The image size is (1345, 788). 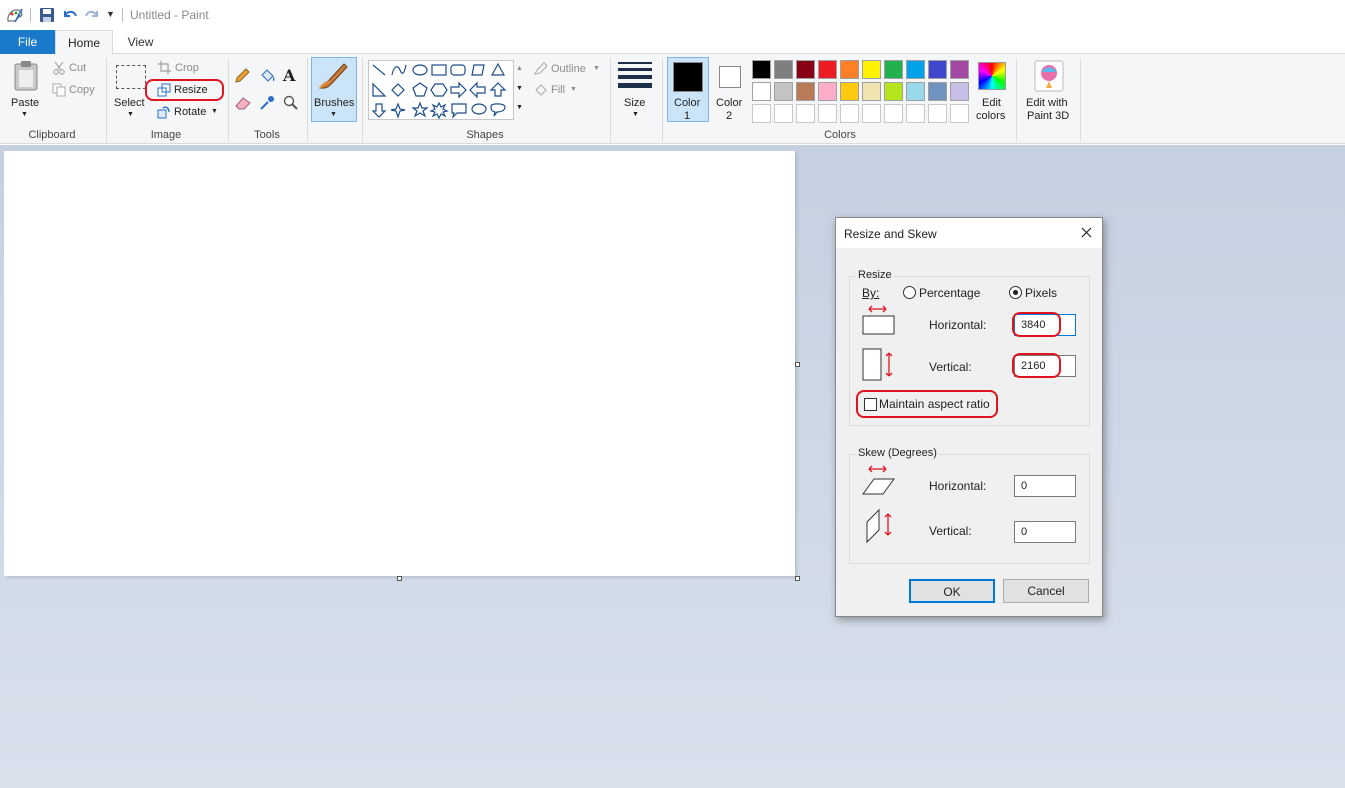 I want to click on window-title: Untitled - Paint, so click(x=169, y=15).